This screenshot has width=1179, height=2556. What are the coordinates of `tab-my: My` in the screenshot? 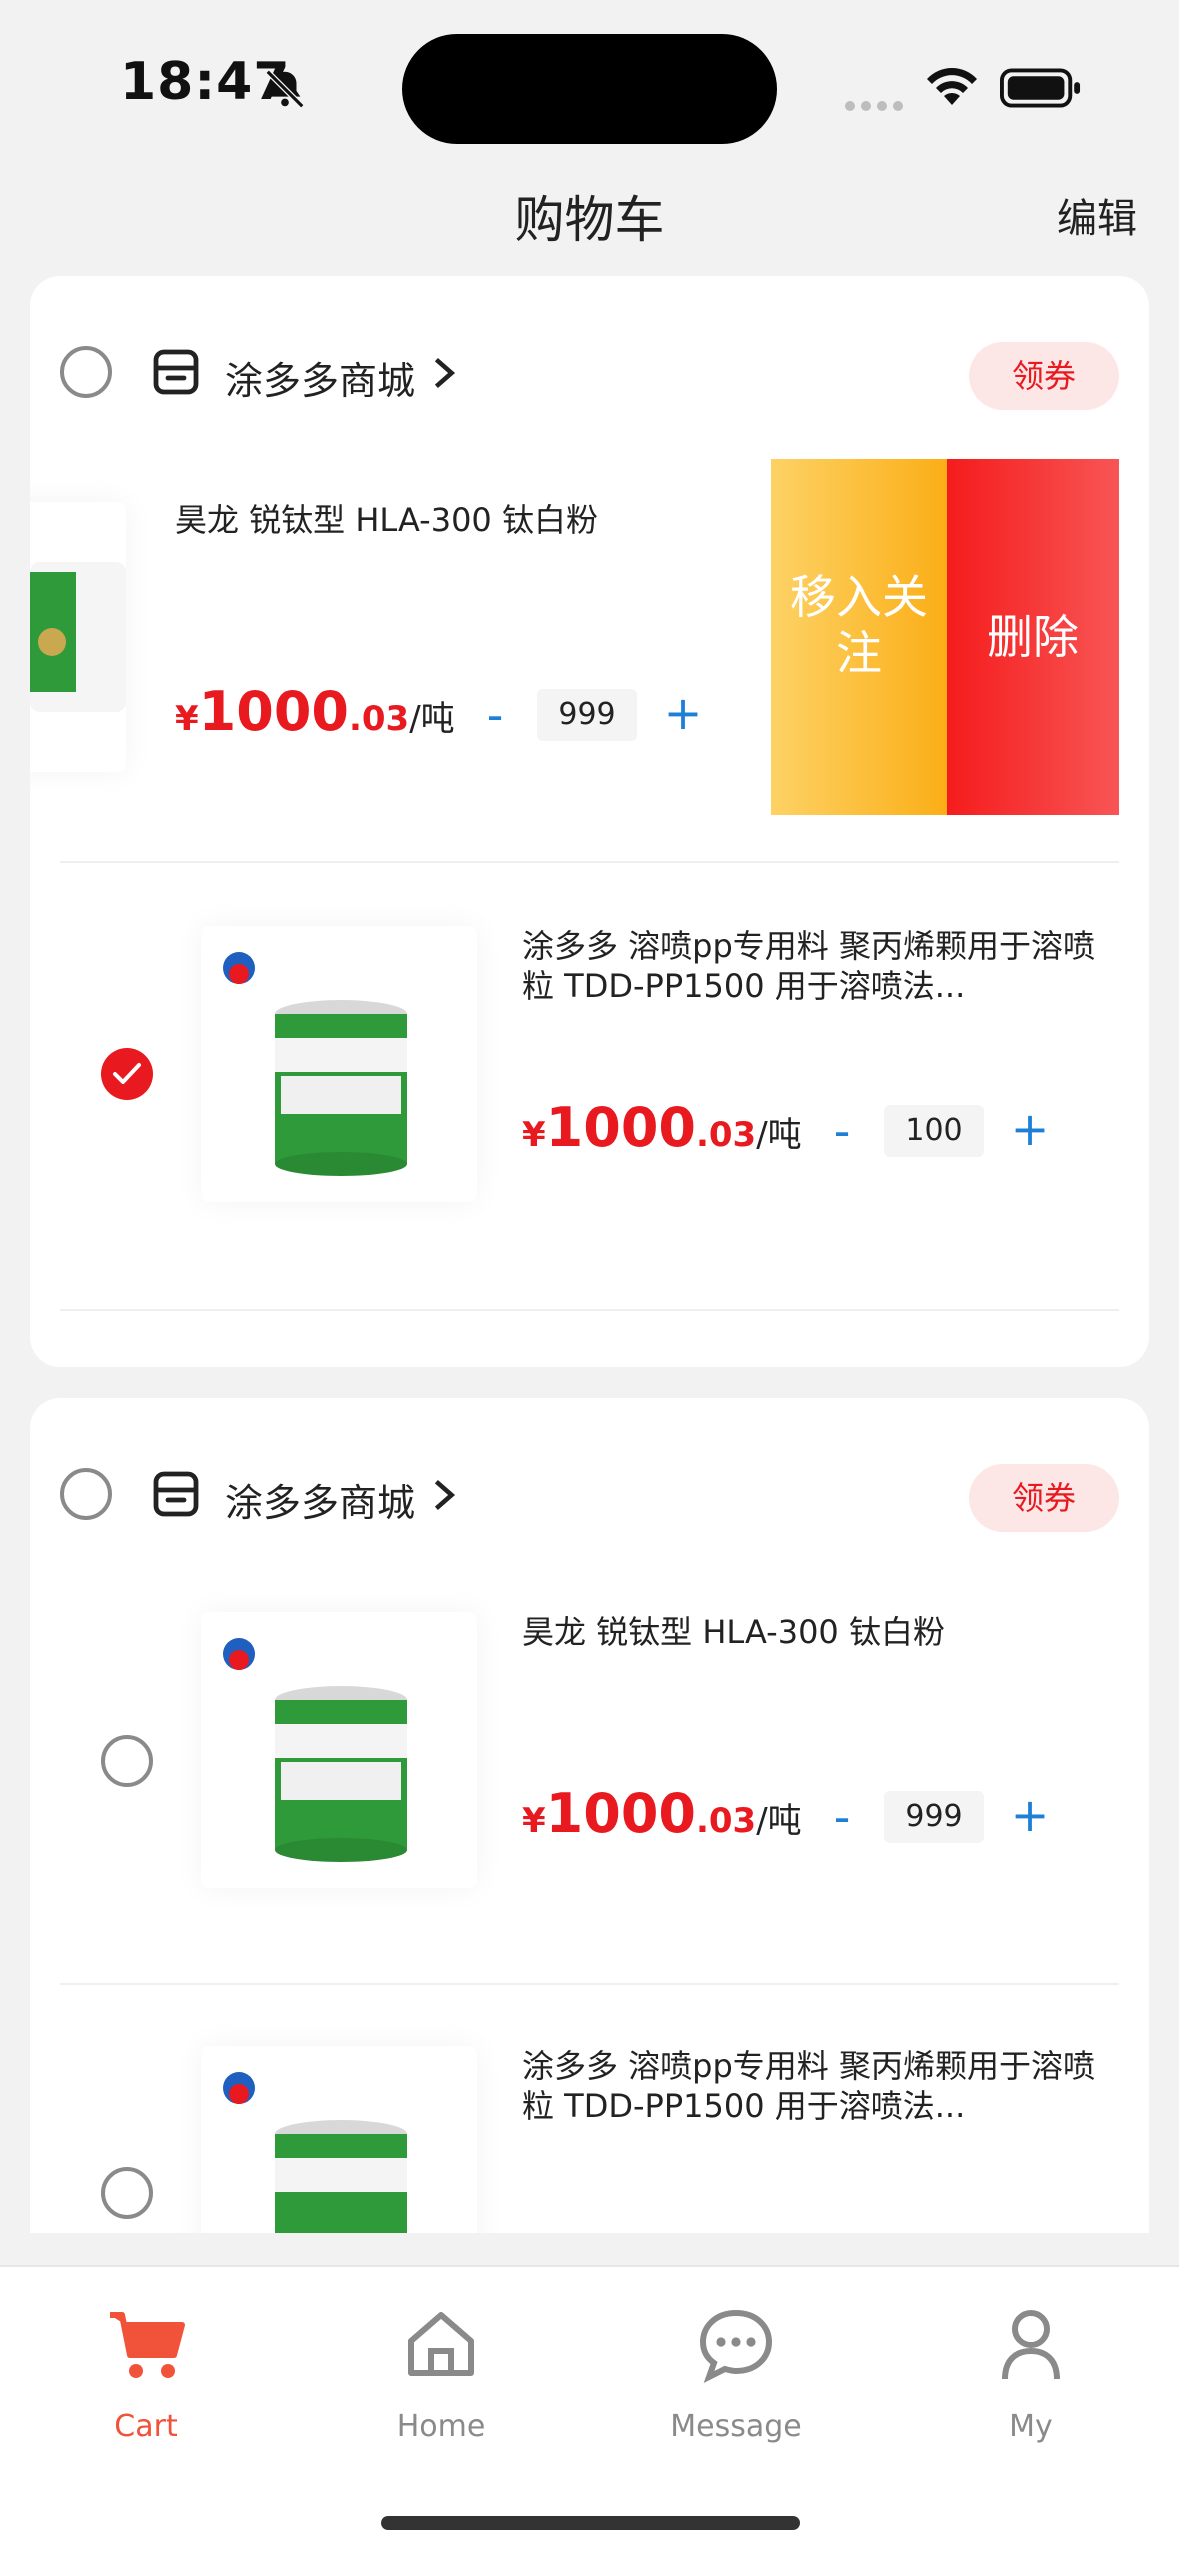 It's located at (1031, 2375).